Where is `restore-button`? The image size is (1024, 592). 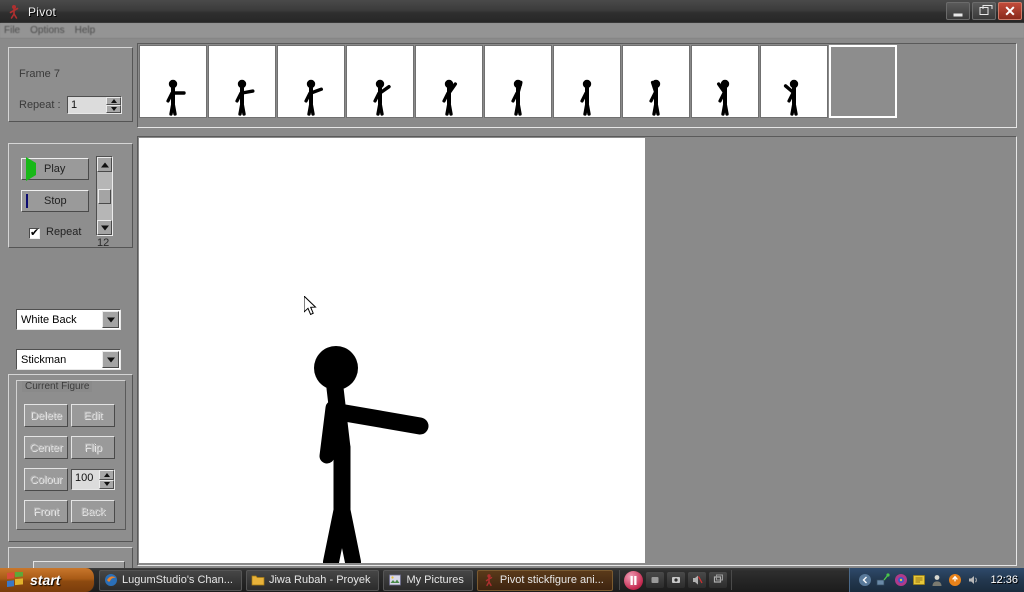 restore-button is located at coordinates (984, 11).